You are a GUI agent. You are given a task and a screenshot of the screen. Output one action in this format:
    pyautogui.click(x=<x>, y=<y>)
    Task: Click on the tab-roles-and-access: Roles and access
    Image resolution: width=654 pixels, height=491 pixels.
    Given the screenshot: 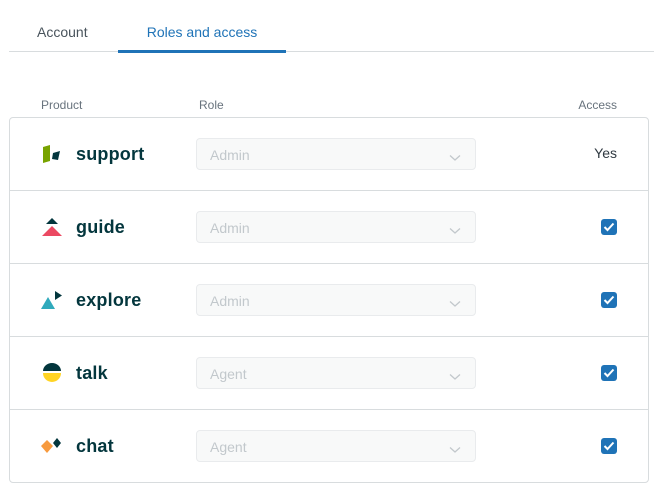 What is the action you would take?
    pyautogui.click(x=202, y=26)
    